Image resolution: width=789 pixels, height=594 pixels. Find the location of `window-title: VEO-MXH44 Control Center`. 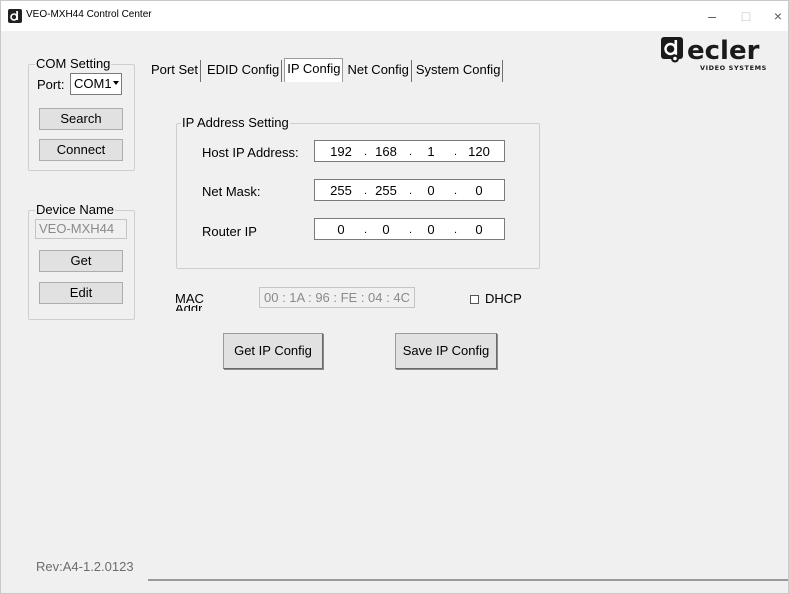

window-title: VEO-MXH44 Control Center is located at coordinates (89, 14).